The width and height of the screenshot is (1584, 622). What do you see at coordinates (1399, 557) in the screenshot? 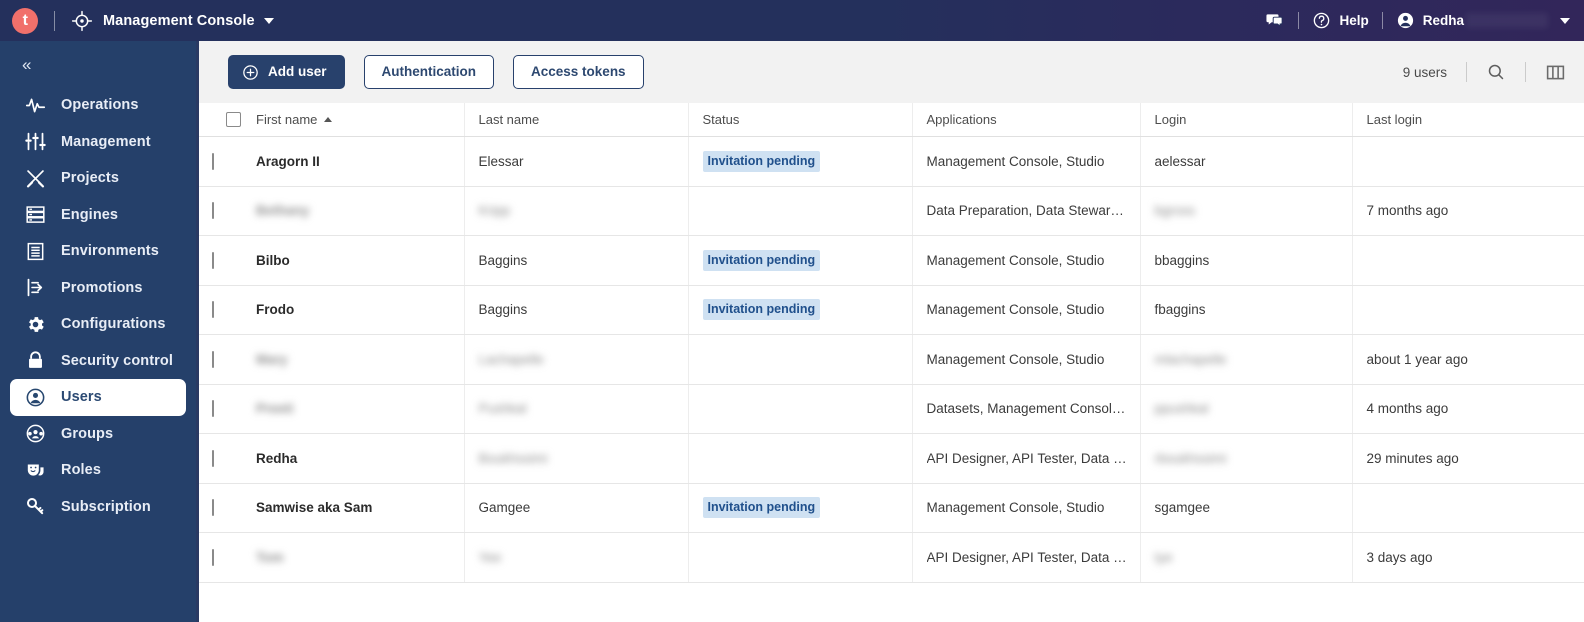
I see `last-login-value: 3 days ago` at bounding box center [1399, 557].